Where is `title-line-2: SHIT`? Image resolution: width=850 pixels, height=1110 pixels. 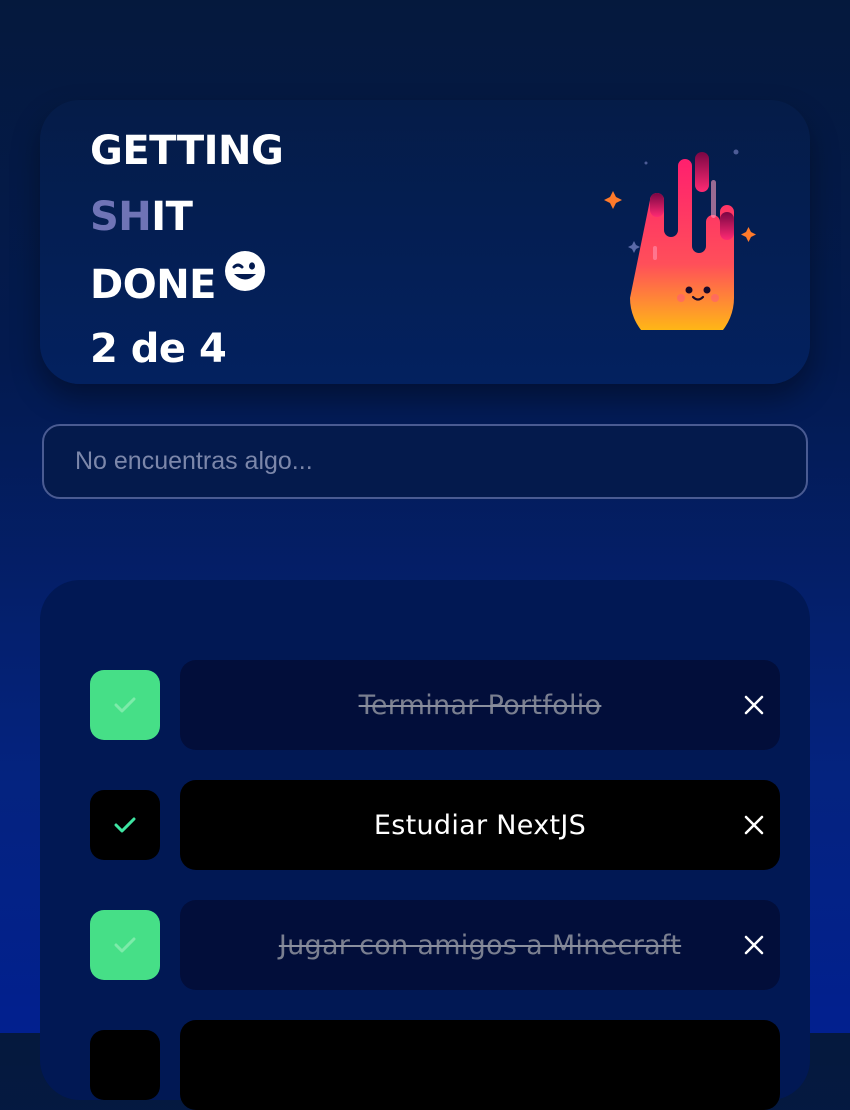 title-line-2: SHIT is located at coordinates (186, 217).